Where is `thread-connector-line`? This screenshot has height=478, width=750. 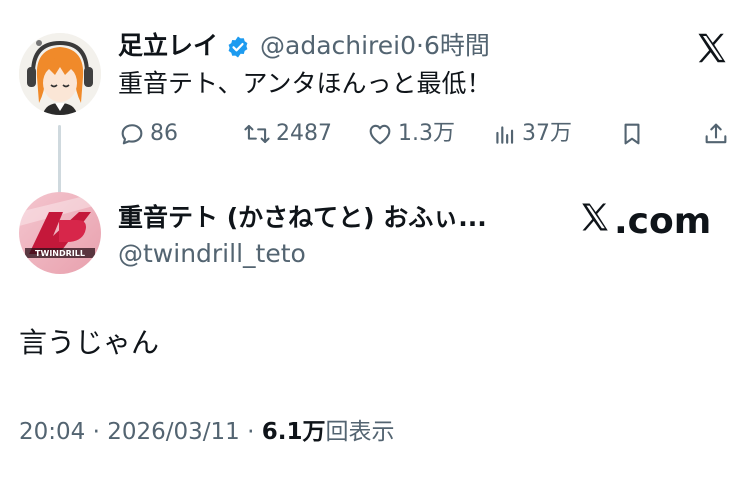
thread-connector-line is located at coordinates (59, 161).